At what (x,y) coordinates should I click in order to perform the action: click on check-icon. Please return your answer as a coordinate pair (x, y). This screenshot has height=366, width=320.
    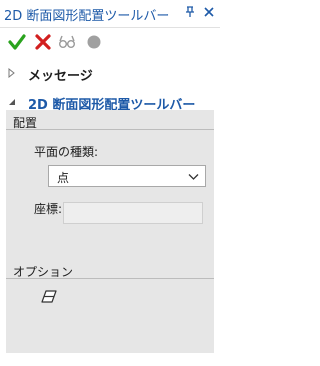
    Looking at the image, I should click on (17, 42).